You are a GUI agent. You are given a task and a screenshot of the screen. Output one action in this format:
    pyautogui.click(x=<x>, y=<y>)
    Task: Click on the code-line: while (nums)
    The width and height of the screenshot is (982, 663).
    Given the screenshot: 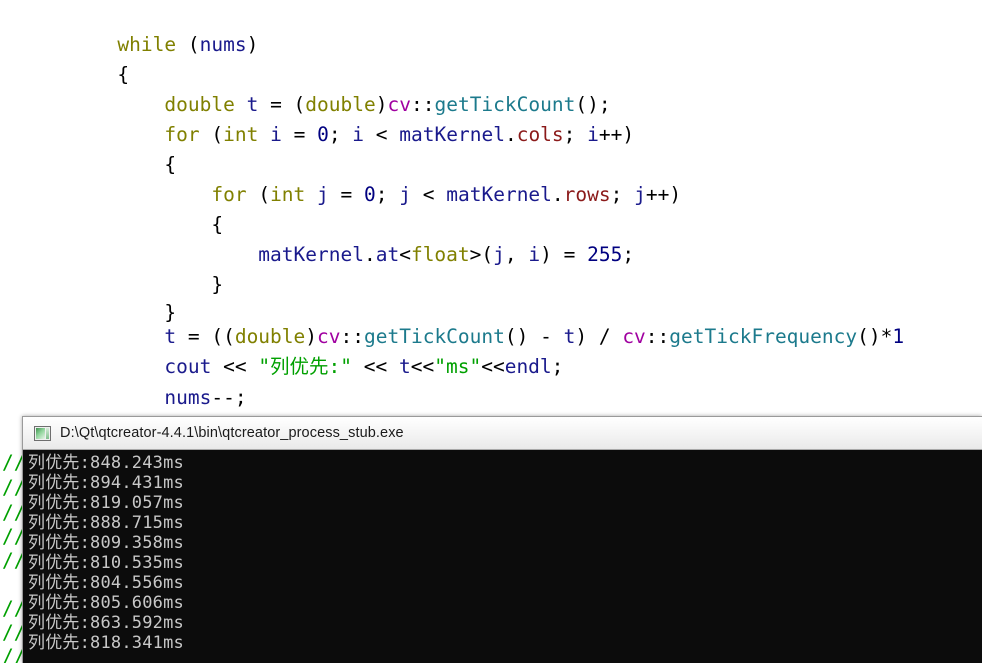 What is the action you would take?
    pyautogui.click(x=129, y=28)
    